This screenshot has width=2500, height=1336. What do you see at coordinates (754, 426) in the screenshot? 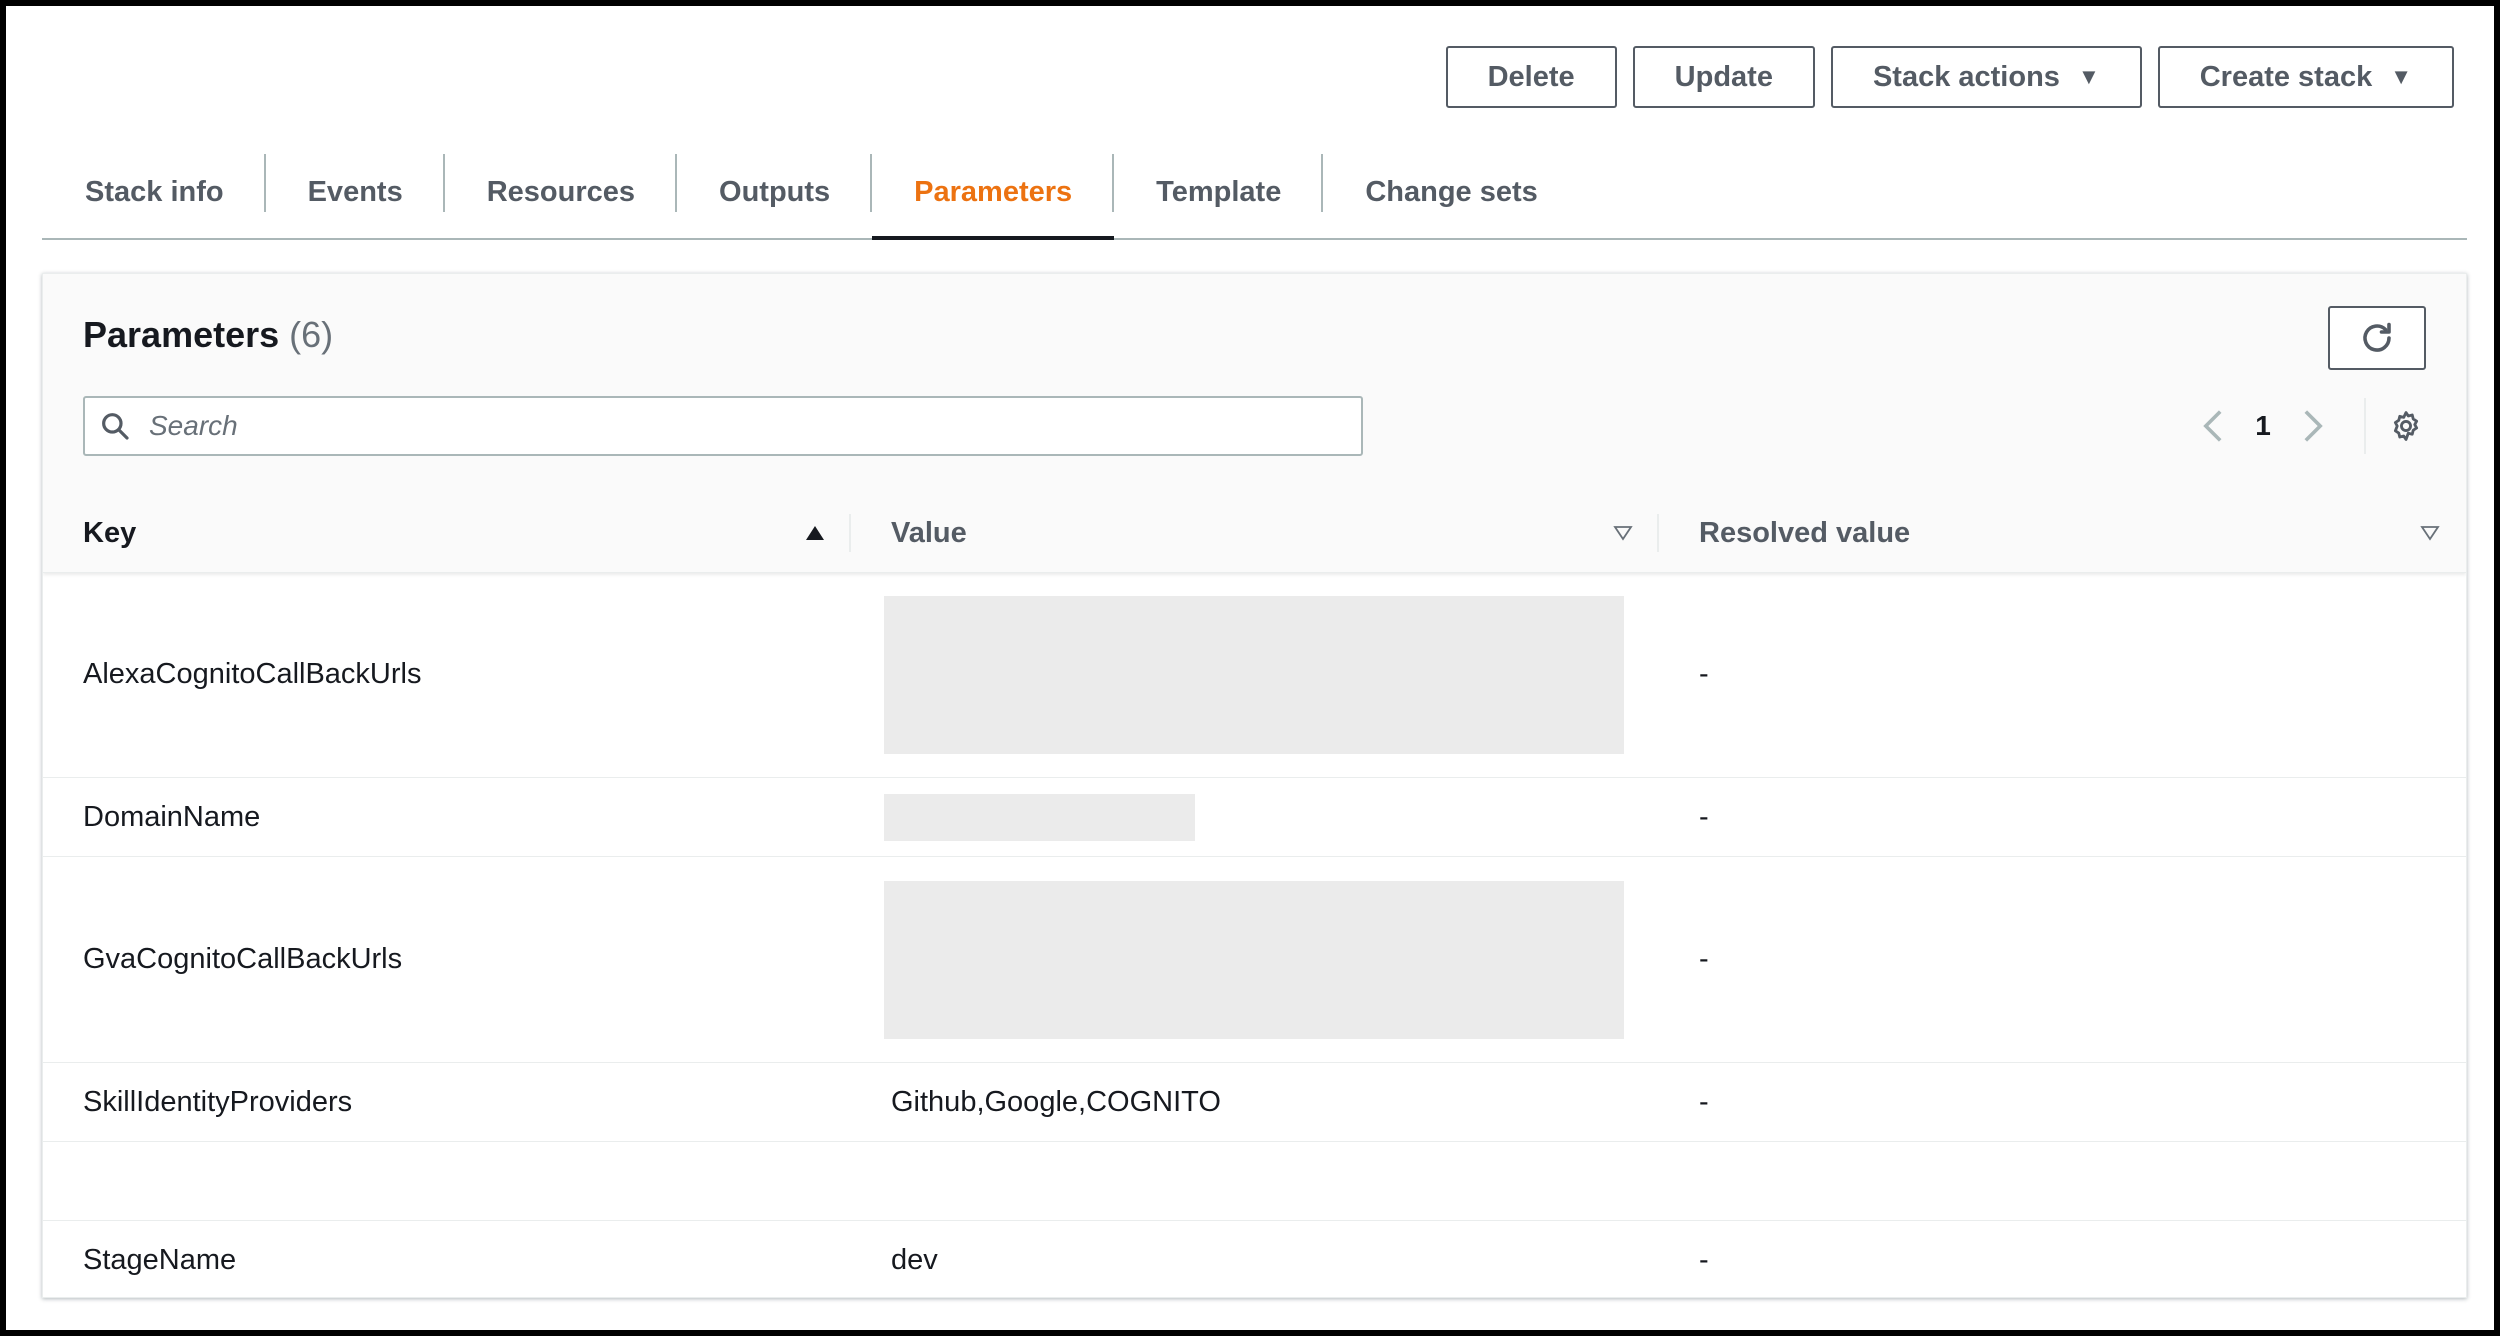
I see `search-input` at bounding box center [754, 426].